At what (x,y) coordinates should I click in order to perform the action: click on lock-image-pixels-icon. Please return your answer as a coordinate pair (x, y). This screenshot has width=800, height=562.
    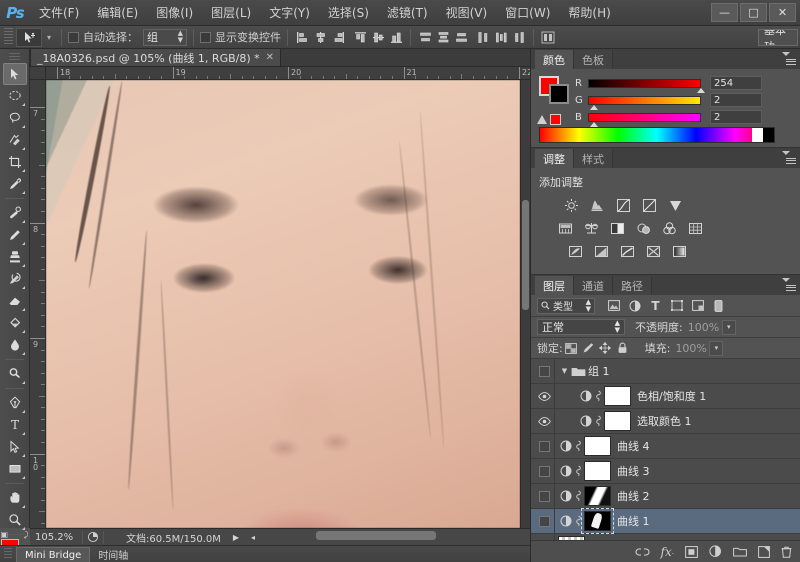
    Looking at the image, I should click on (588, 348).